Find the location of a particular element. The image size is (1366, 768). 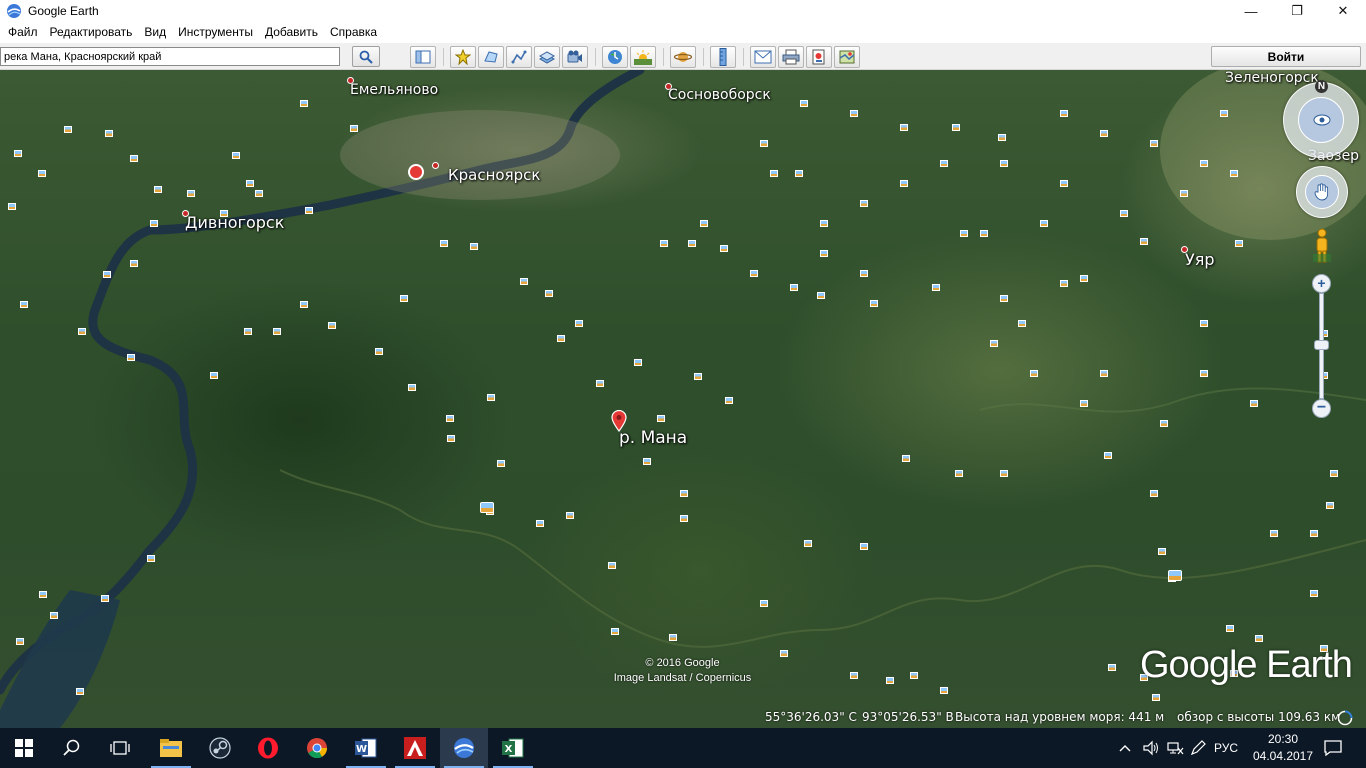

add-path-button is located at coordinates (519, 57).